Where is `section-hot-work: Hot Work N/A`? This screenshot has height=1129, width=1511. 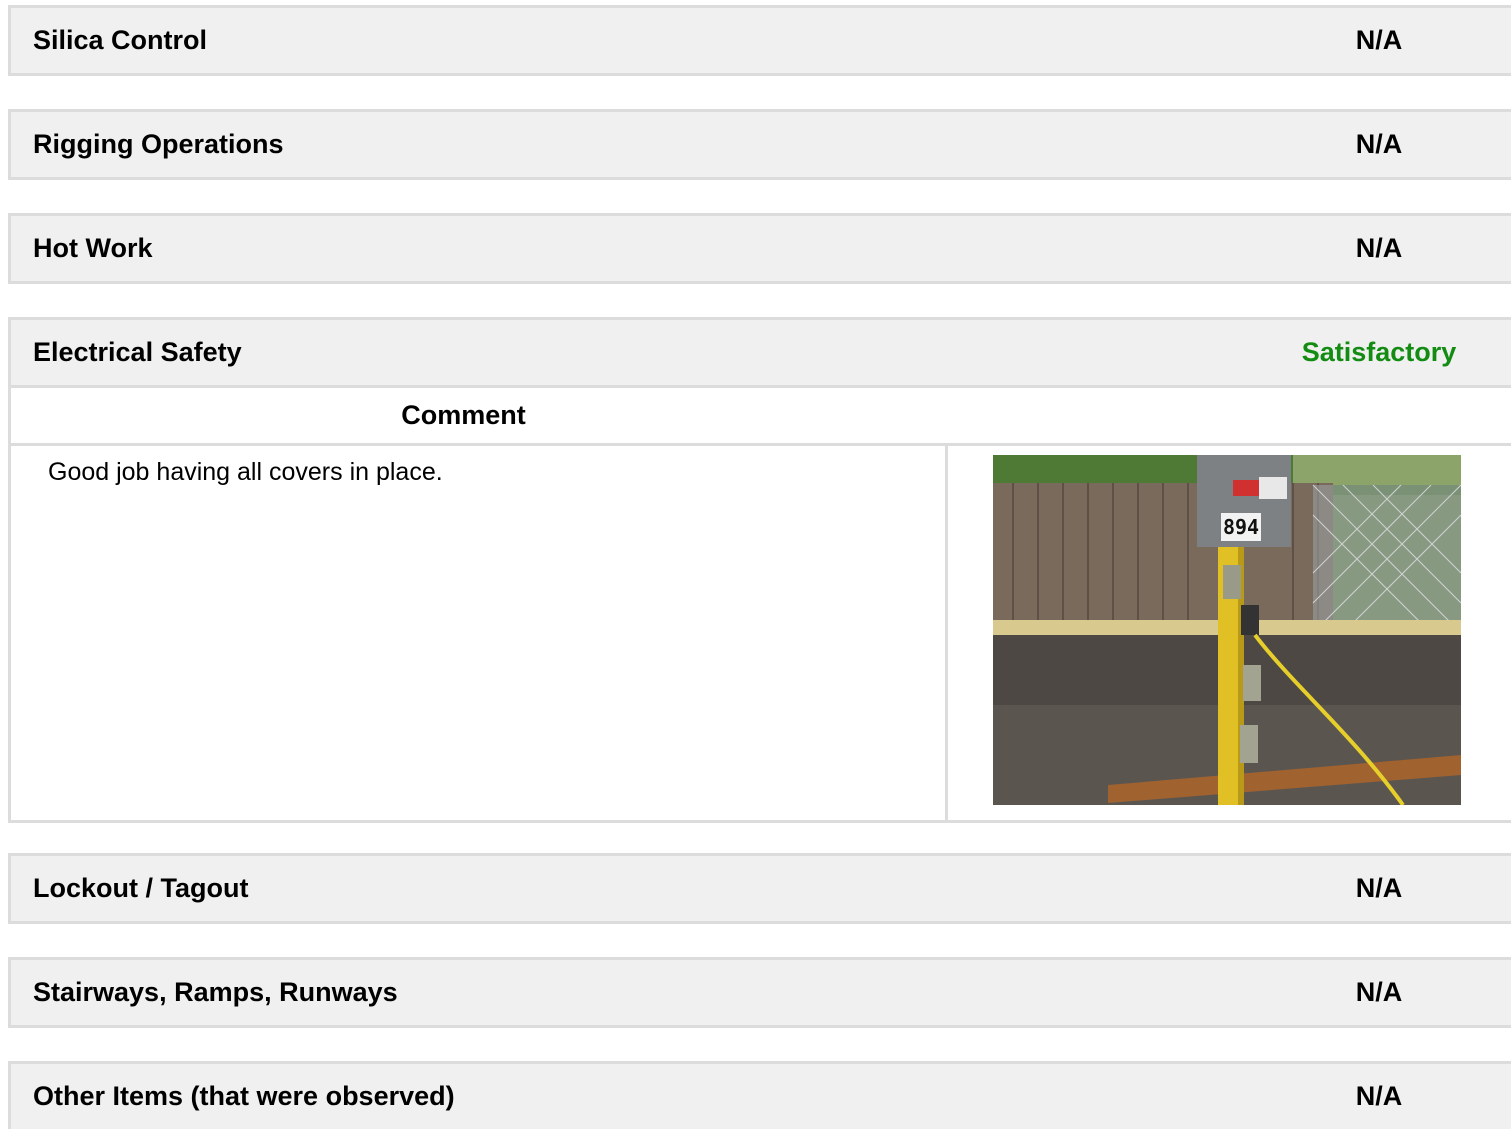 section-hot-work: Hot Work N/A is located at coordinates (759, 248).